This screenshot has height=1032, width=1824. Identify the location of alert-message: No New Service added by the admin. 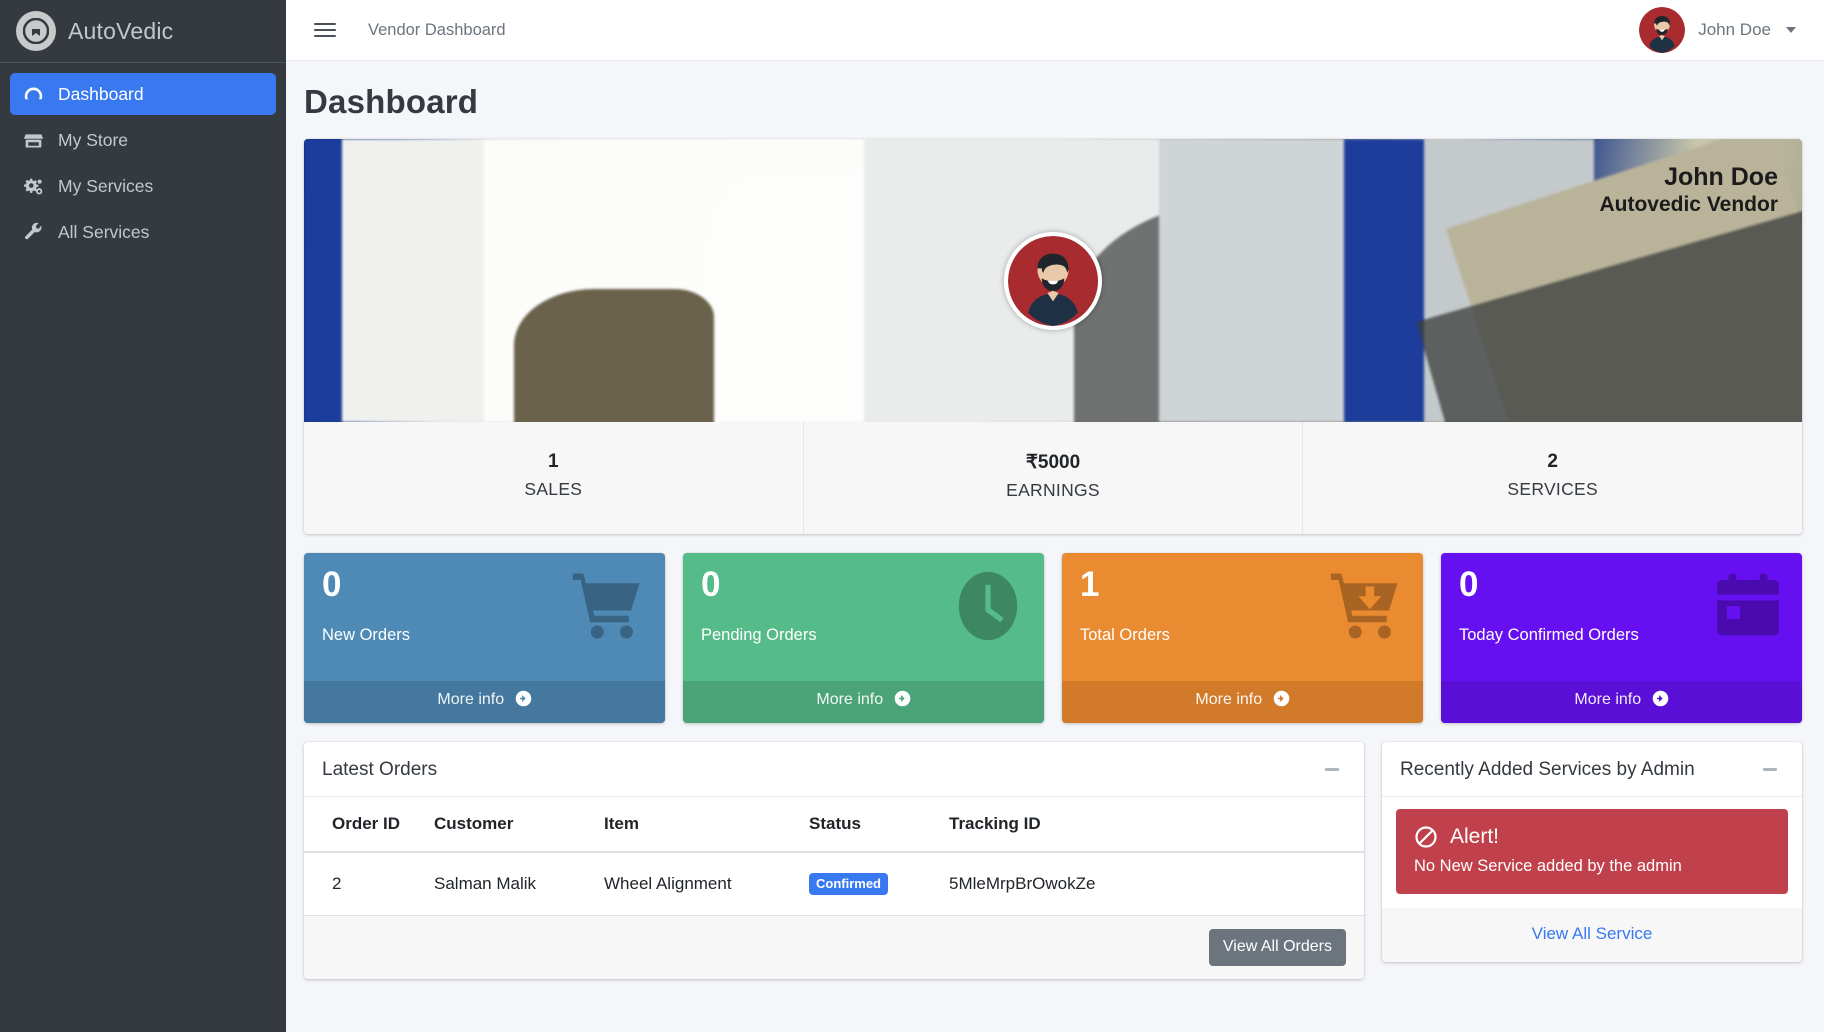
(1548, 865).